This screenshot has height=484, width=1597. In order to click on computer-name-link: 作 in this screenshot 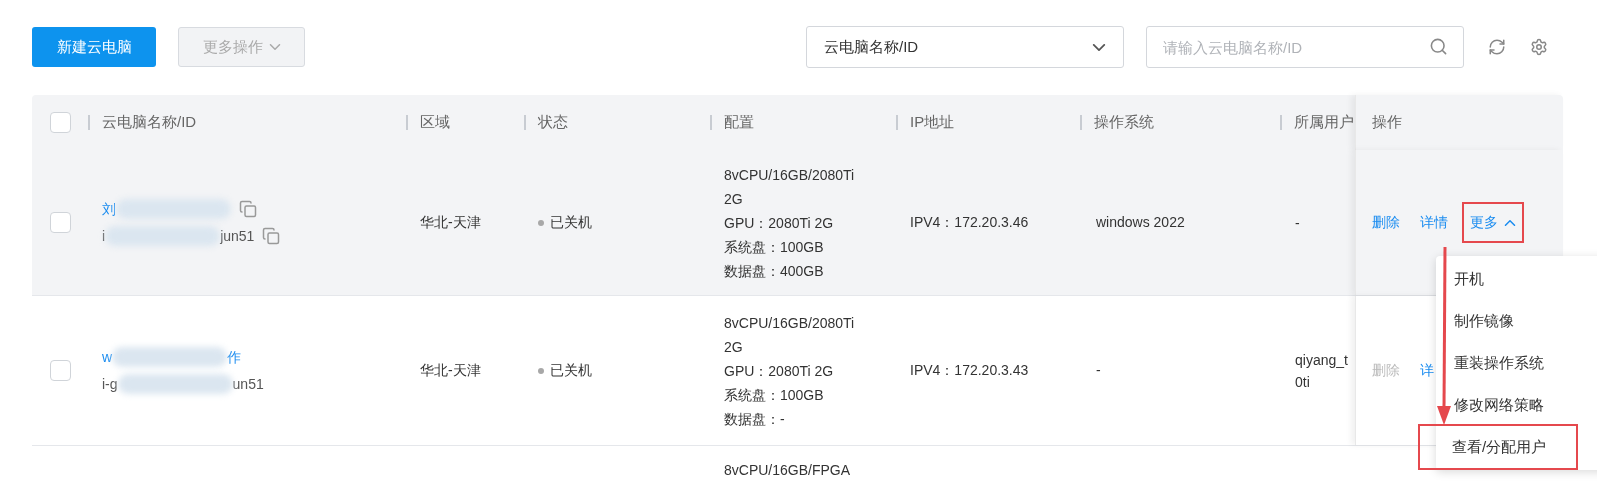, I will do `click(234, 357)`.